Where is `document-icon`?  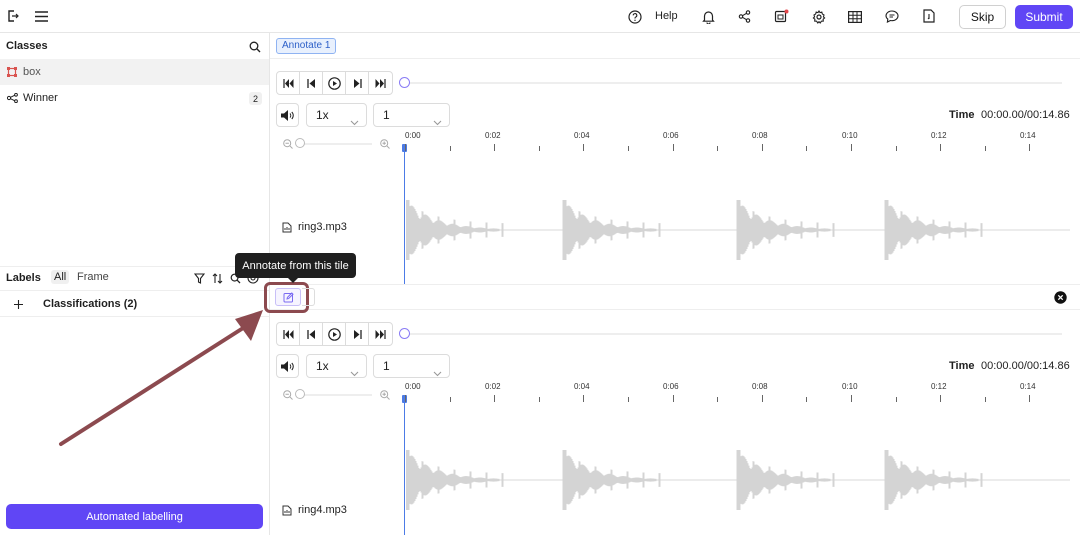
document-icon is located at coordinates (928, 16).